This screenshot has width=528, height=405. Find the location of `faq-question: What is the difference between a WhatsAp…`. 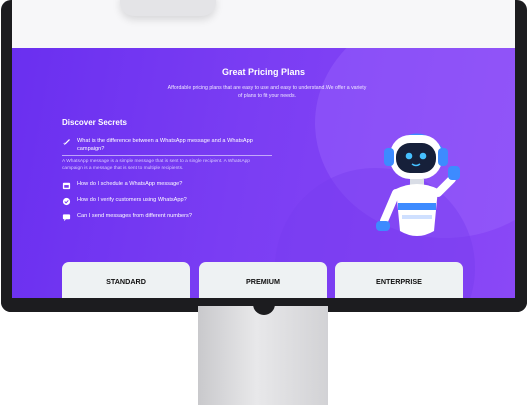

faq-question: What is the difference between a WhatsAp… is located at coordinates (165, 145).